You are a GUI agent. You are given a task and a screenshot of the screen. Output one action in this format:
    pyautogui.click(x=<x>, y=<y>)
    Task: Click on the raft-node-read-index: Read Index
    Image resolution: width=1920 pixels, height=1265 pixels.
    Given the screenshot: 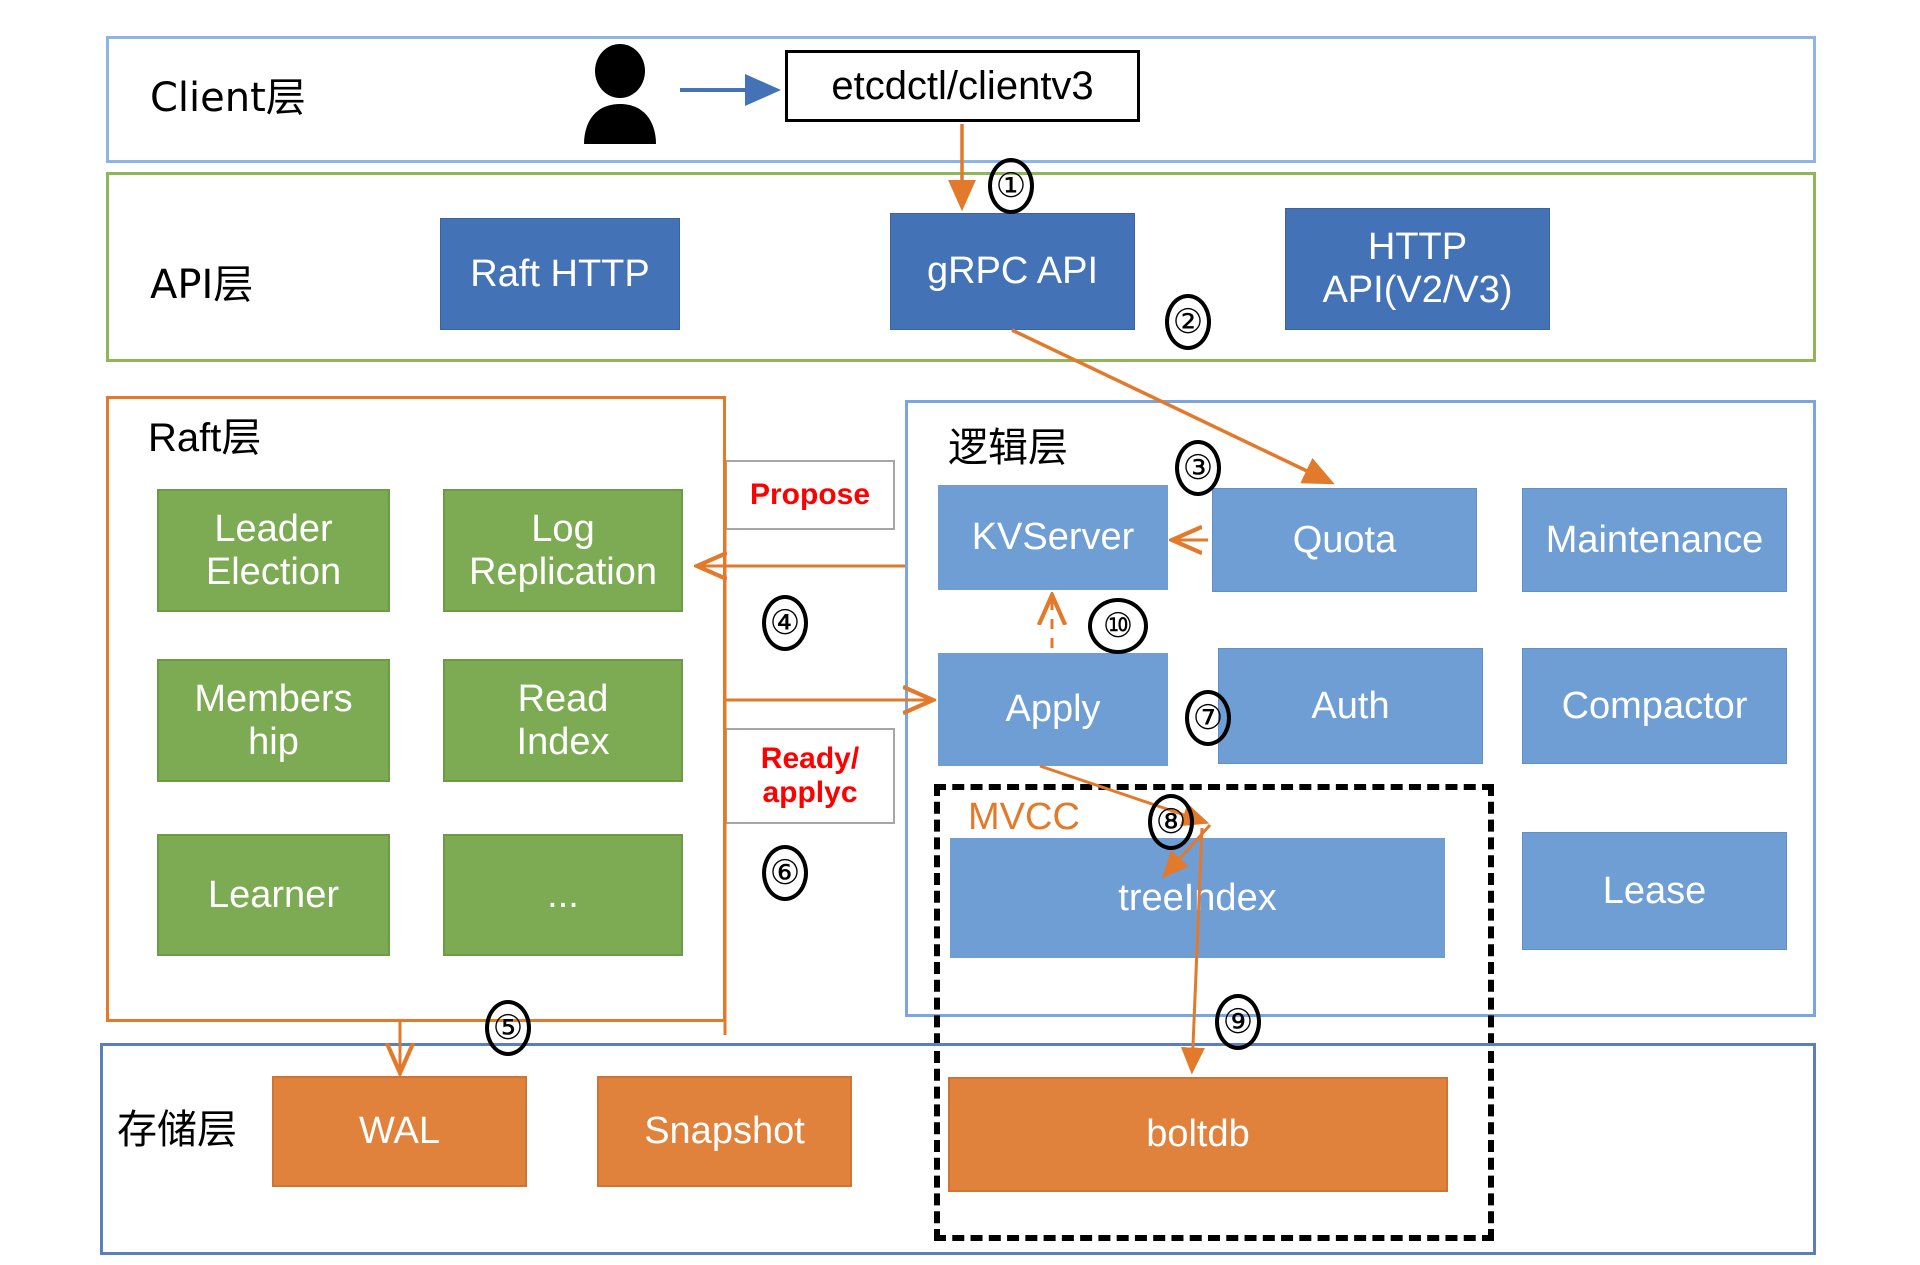 What is the action you would take?
    pyautogui.click(x=563, y=720)
    